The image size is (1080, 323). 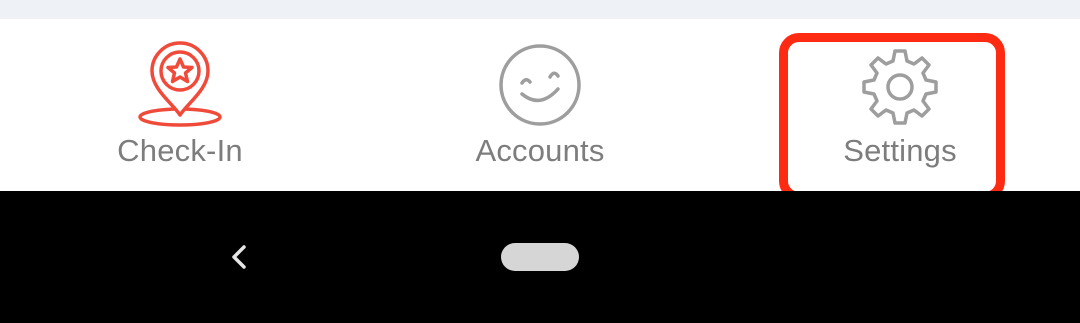 I want to click on home-pill-icon, so click(x=540, y=257).